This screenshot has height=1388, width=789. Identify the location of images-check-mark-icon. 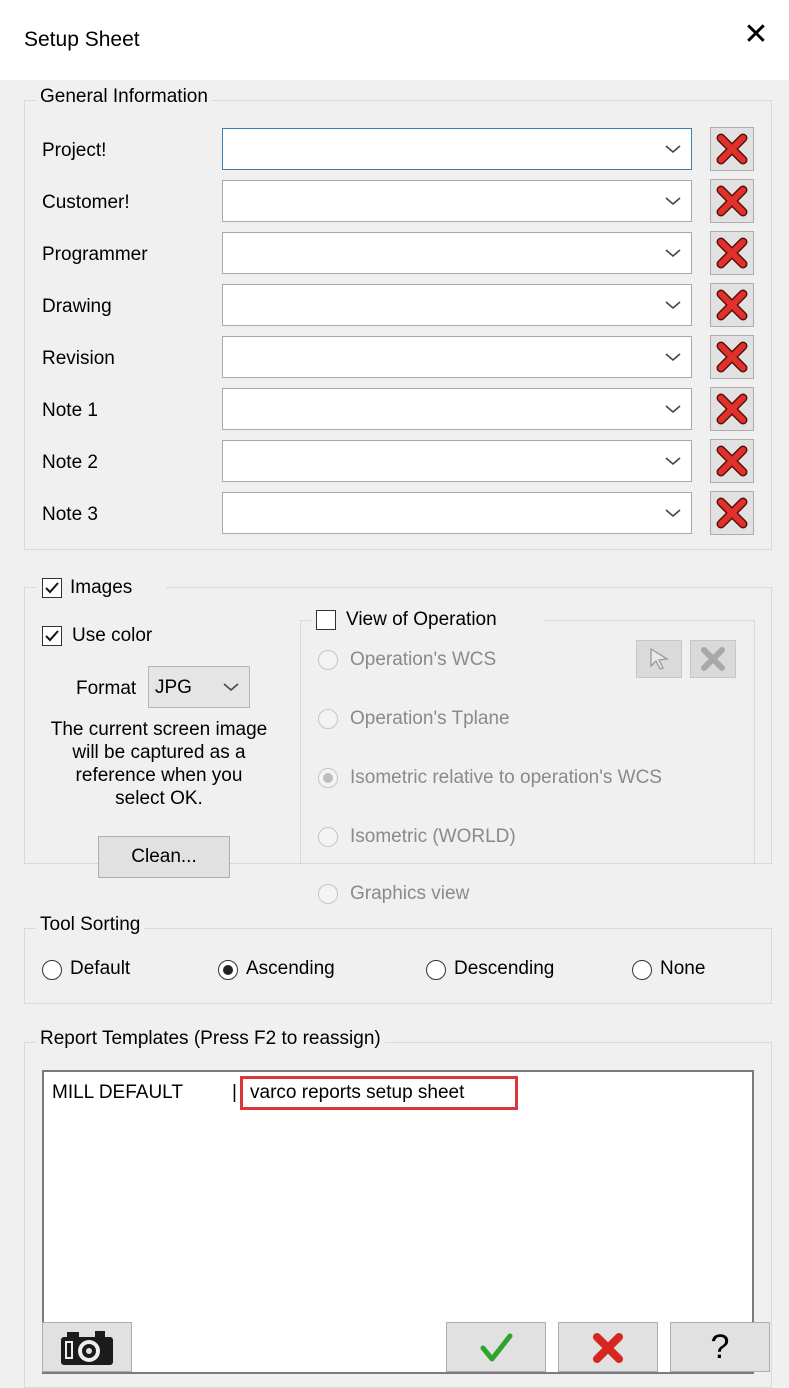
(52, 588).